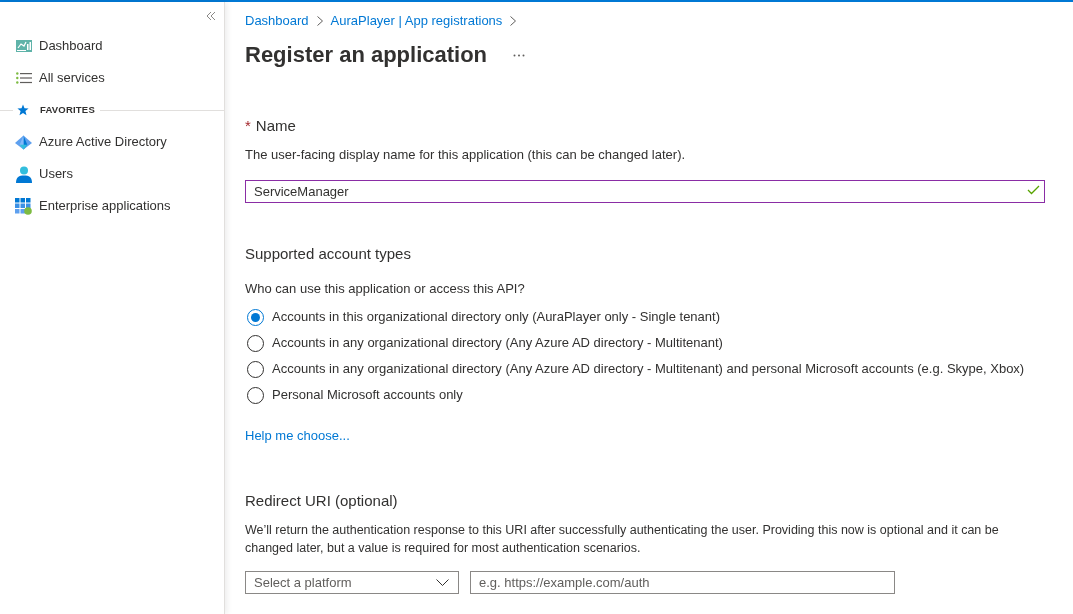 This screenshot has height=614, width=1073. I want to click on sidebar-item: All services, so click(112, 78).